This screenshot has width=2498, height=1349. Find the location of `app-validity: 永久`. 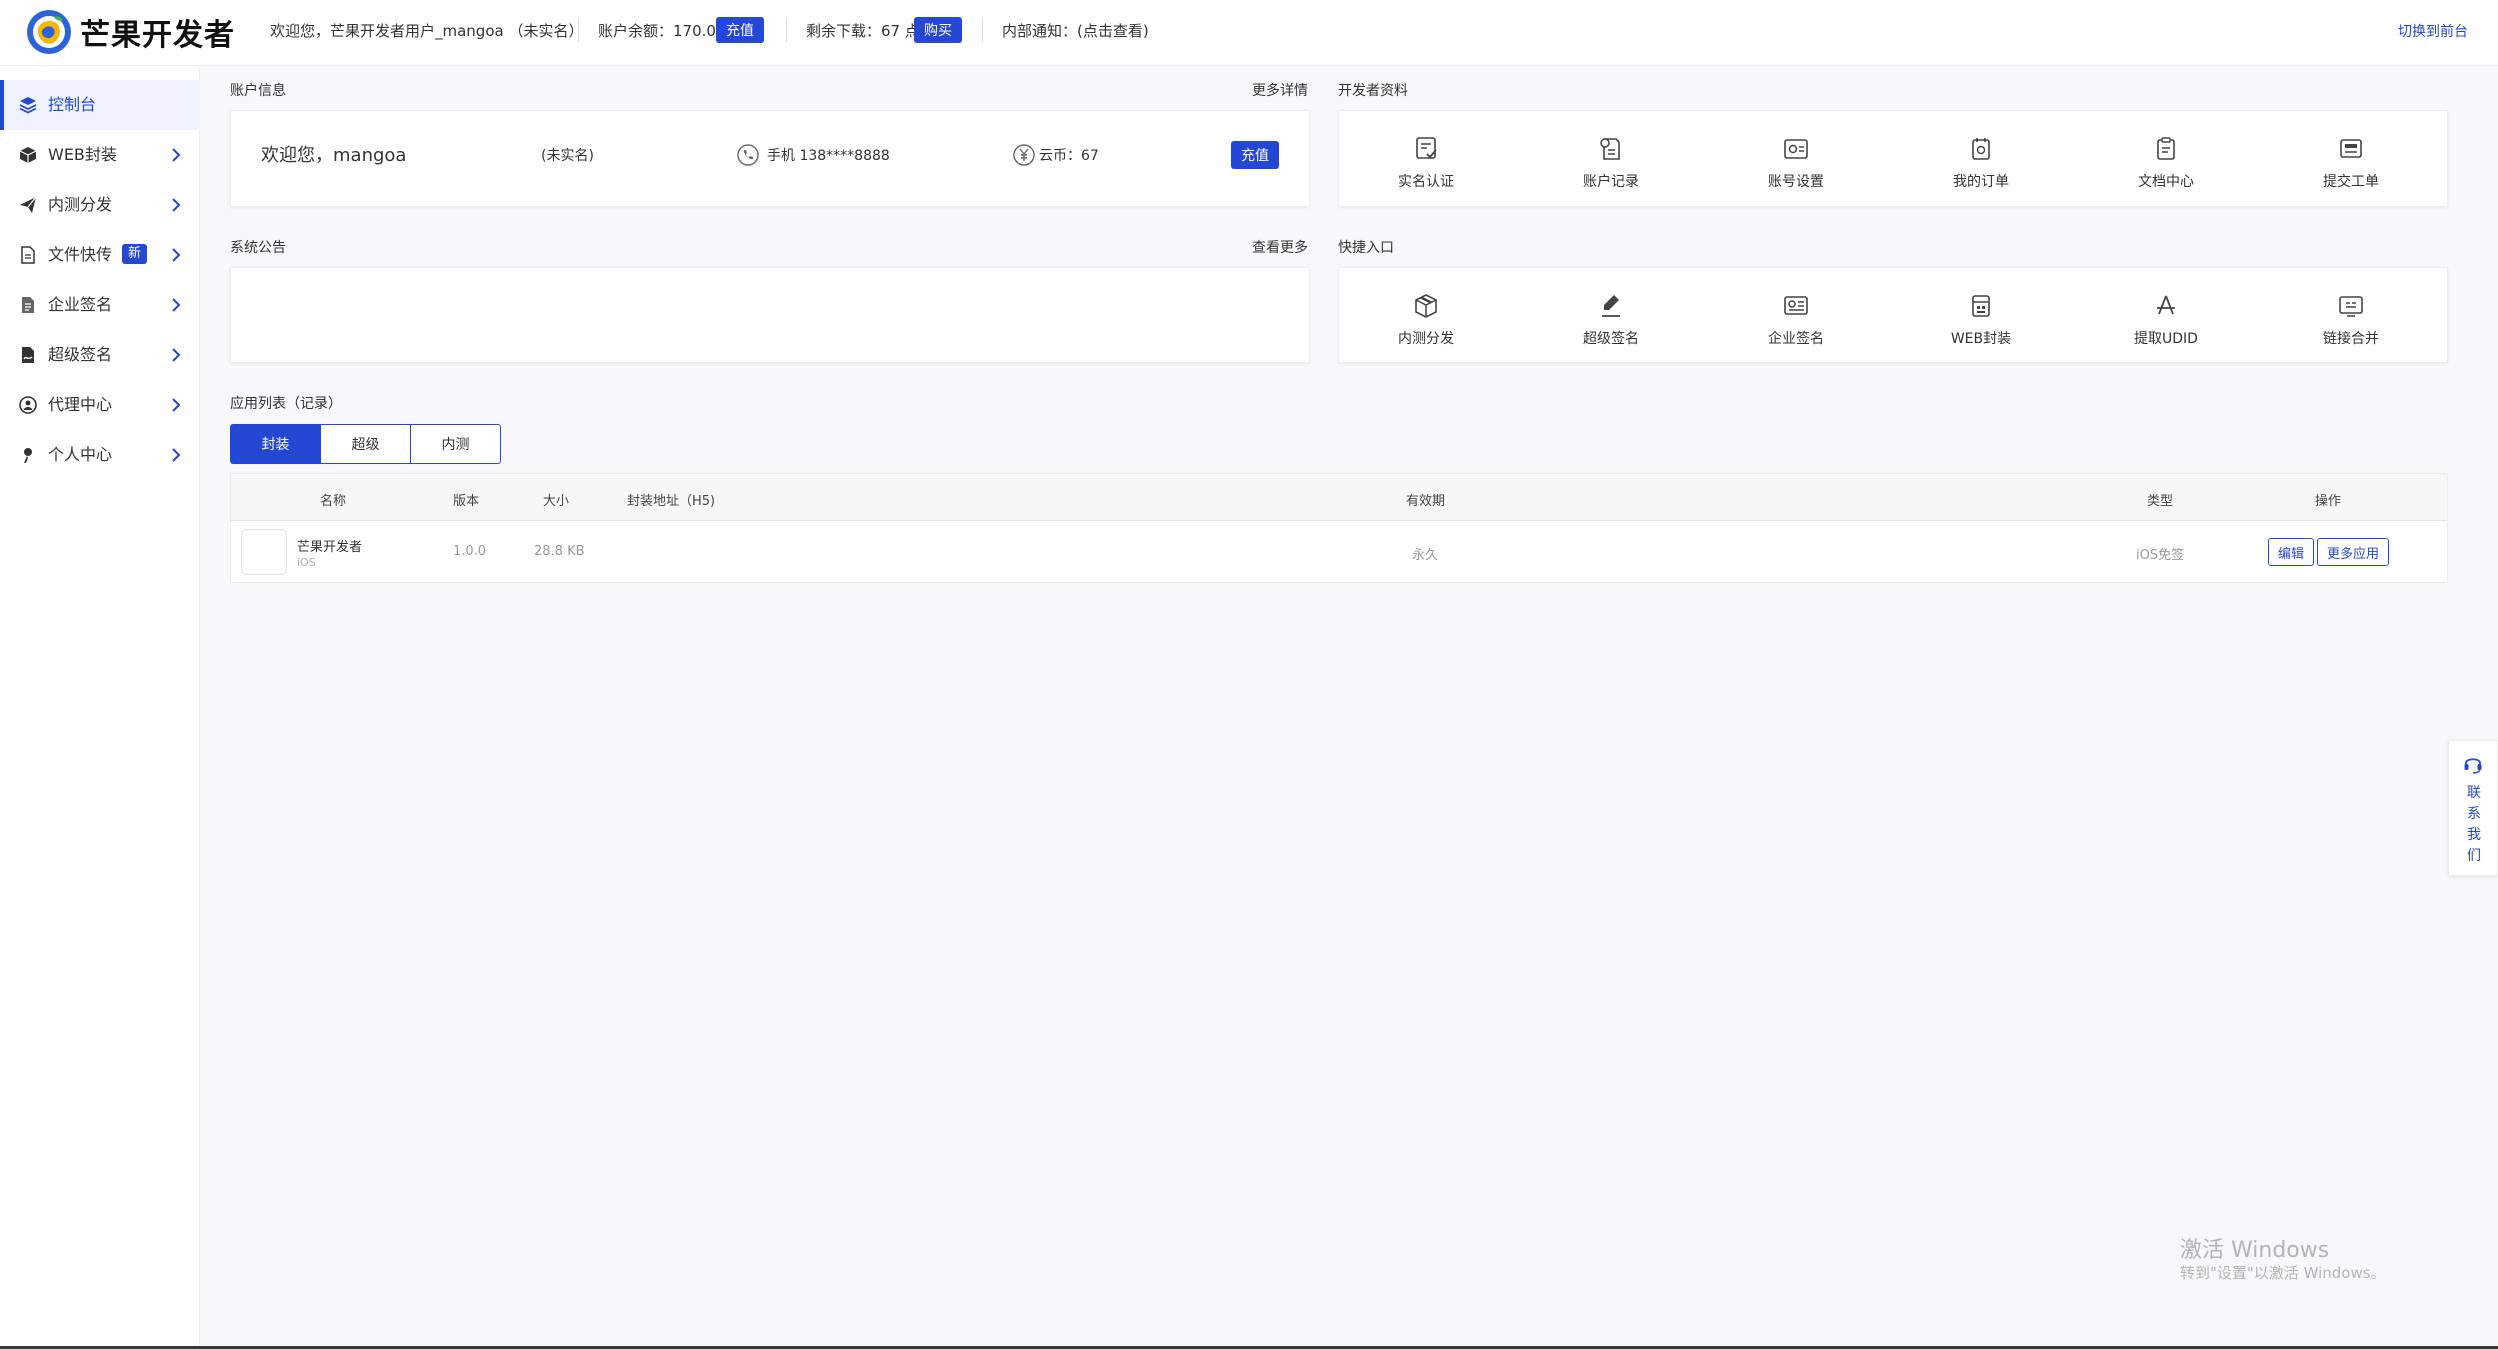

app-validity: 永久 is located at coordinates (1425, 555).